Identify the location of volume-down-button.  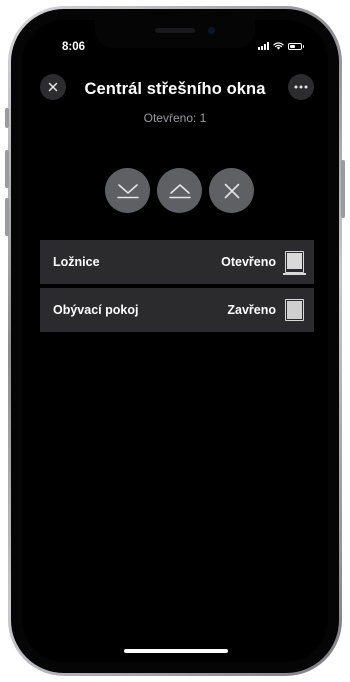
(7, 217).